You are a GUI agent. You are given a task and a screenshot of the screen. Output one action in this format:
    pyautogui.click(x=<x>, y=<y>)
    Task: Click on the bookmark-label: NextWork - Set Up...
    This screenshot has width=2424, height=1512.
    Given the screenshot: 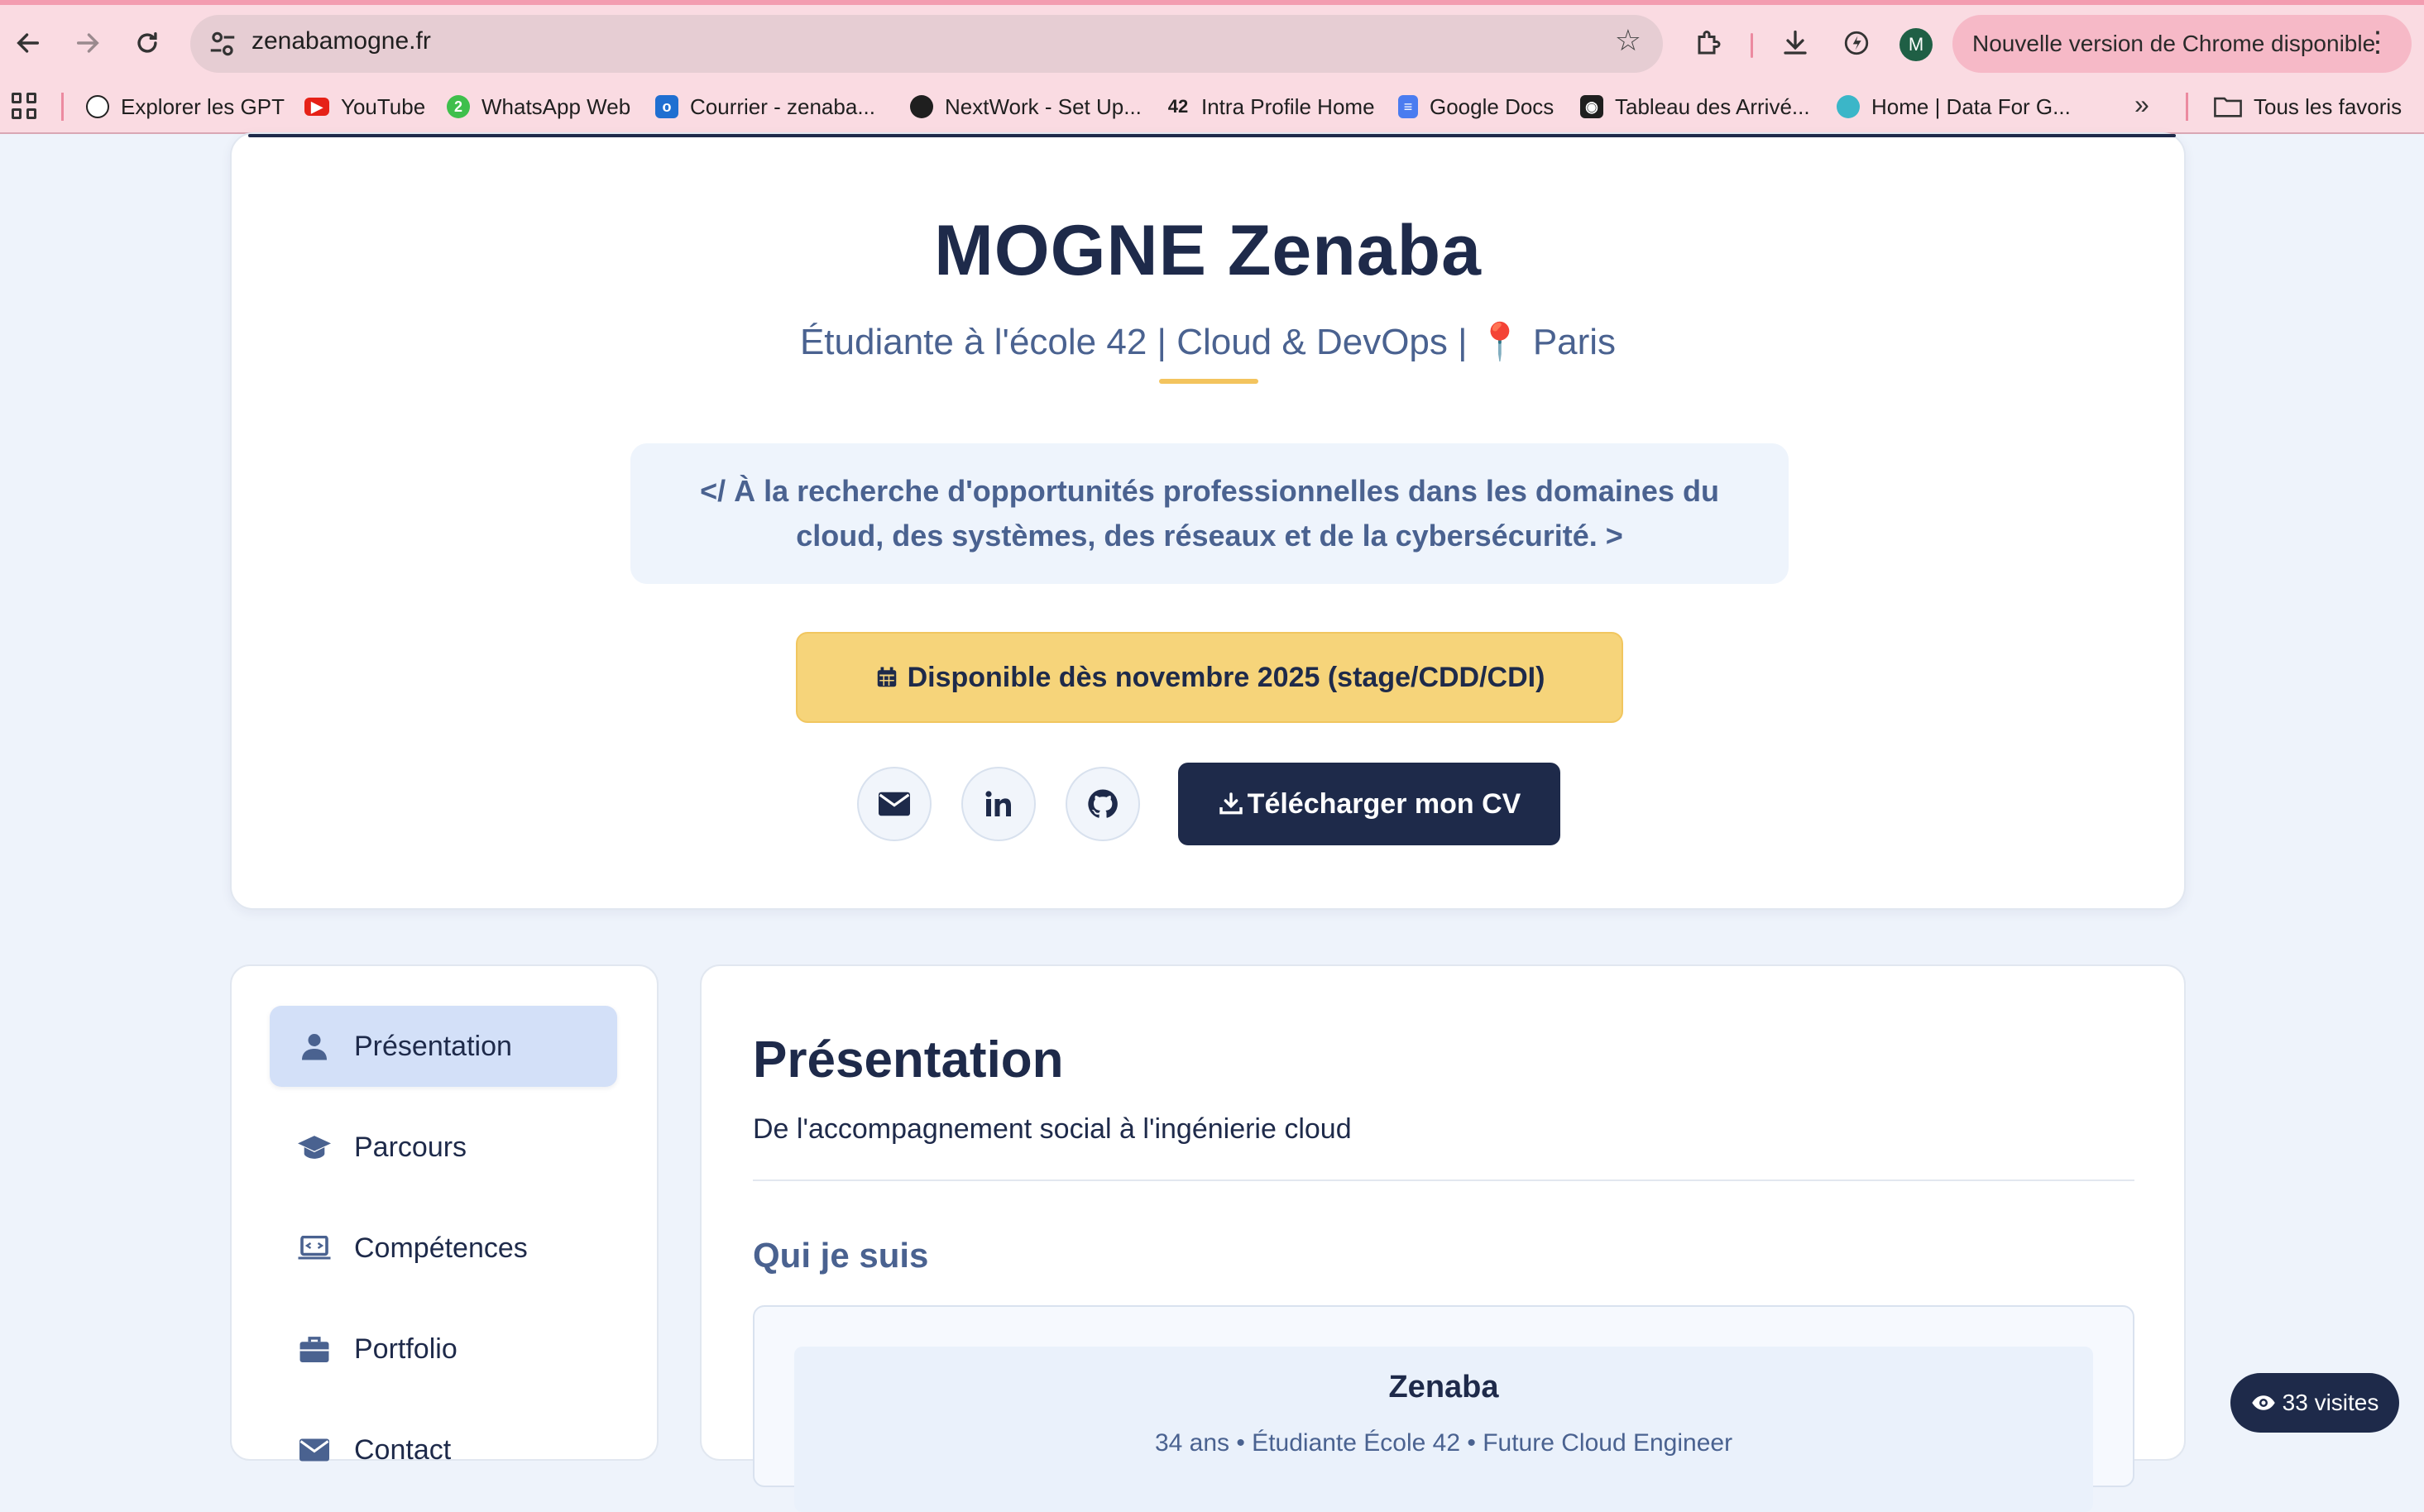 What is the action you would take?
    pyautogui.click(x=1043, y=106)
    